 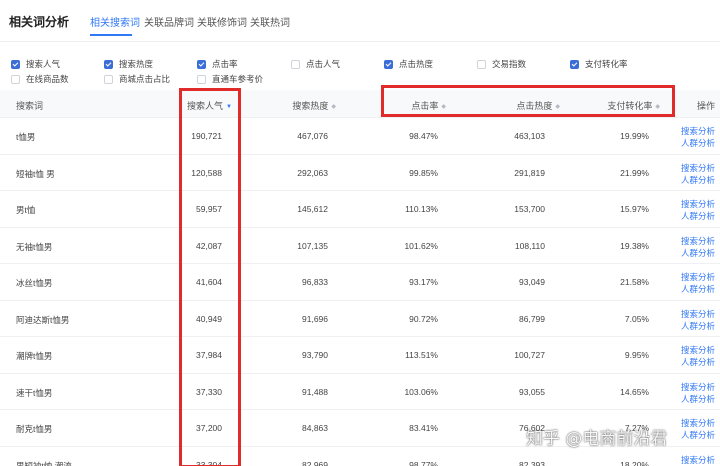 I want to click on cell-pay-conversion: 19.99%, so click(x=634, y=136).